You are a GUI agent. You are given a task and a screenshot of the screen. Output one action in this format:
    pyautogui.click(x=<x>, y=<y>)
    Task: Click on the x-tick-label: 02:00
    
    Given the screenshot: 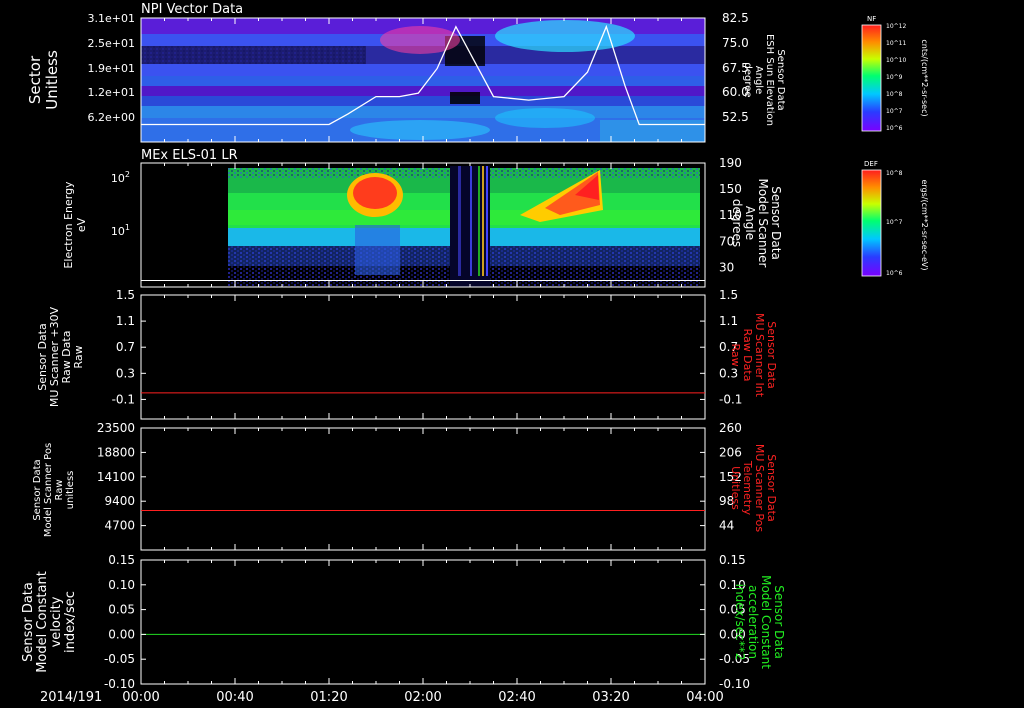 What is the action you would take?
    pyautogui.click(x=422, y=697)
    